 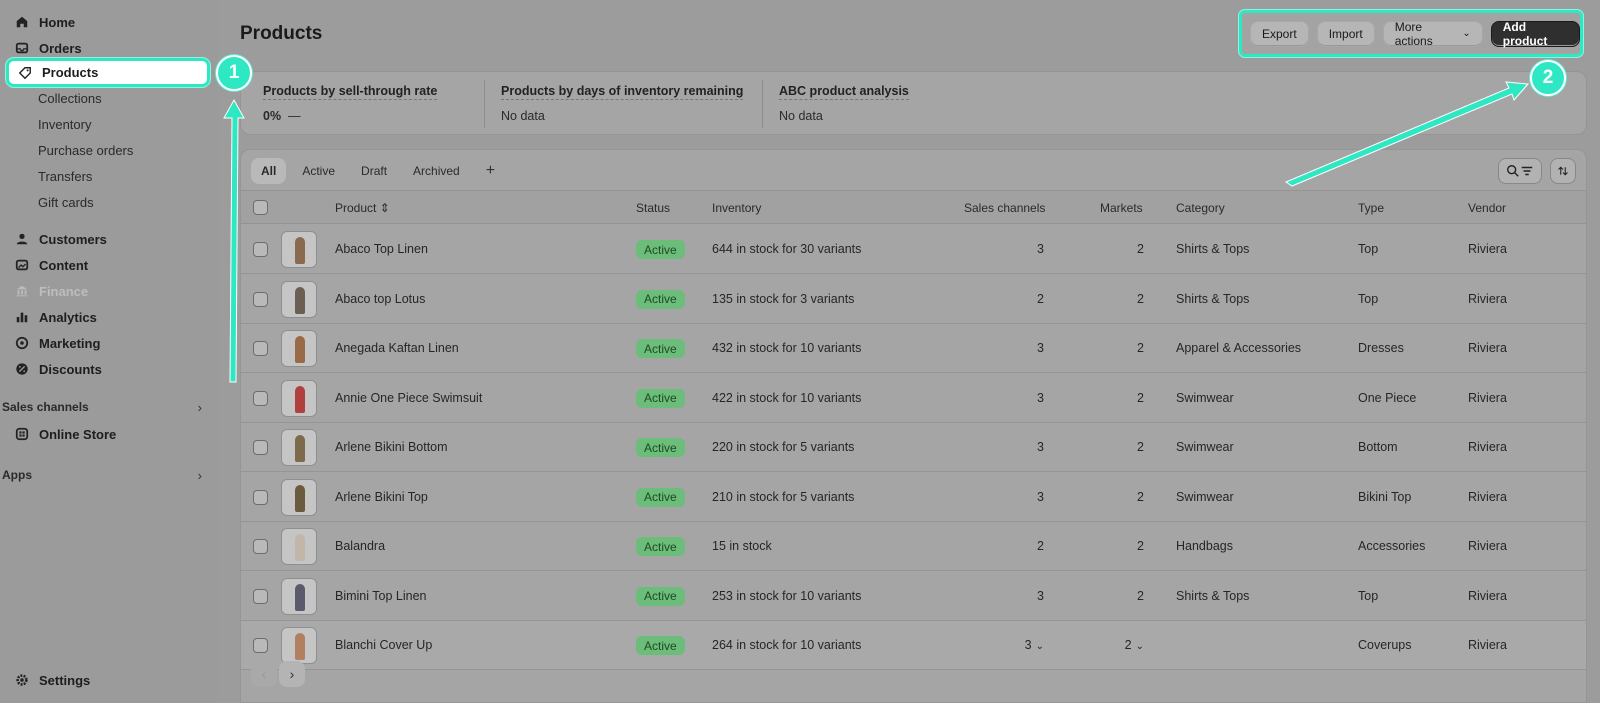 What do you see at coordinates (199, 475) in the screenshot?
I see `chevron-right-icon: ›` at bounding box center [199, 475].